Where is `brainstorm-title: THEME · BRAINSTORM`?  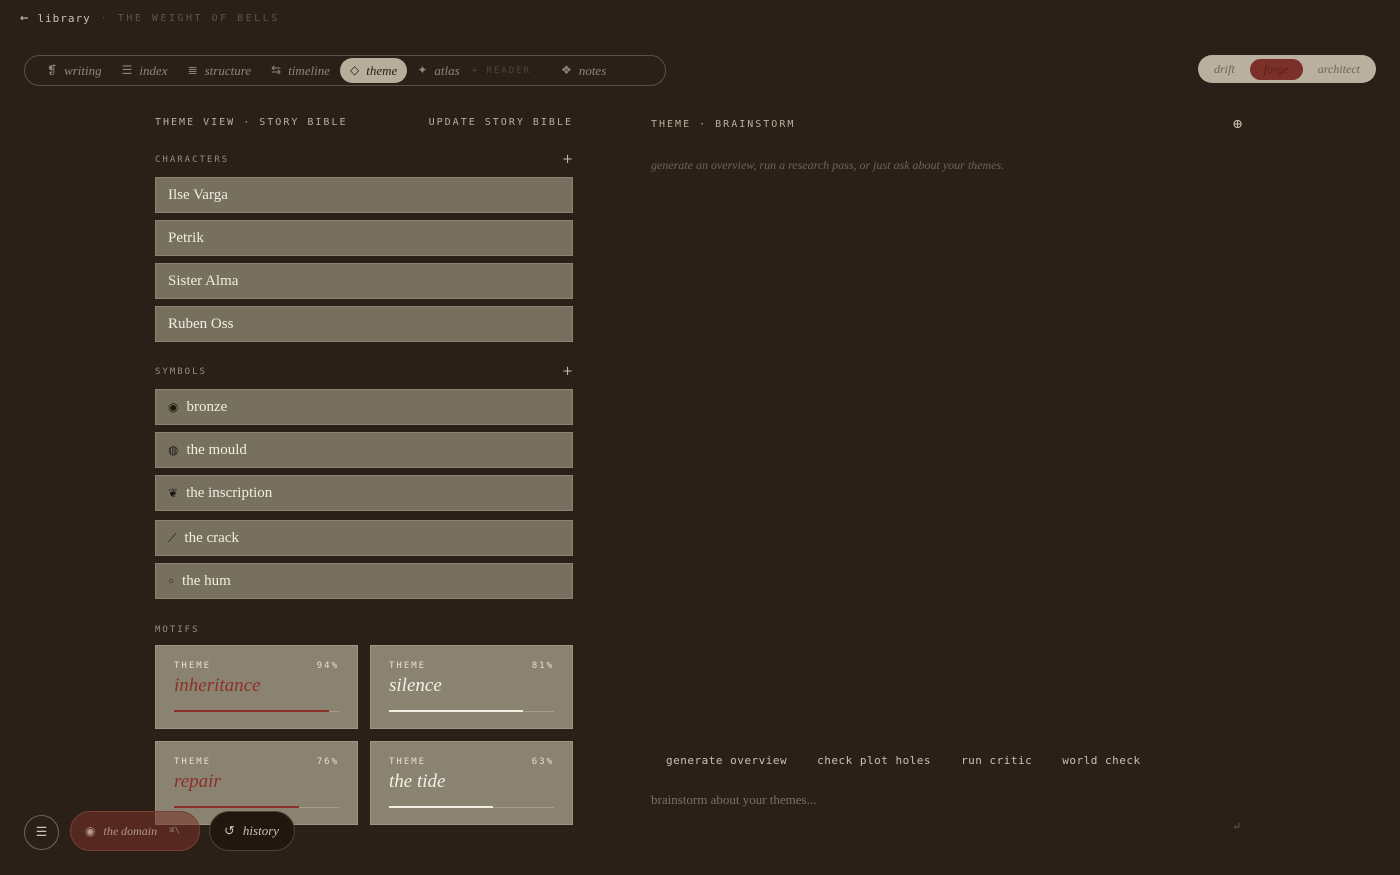
brainstorm-title: THEME · BRAINSTORM is located at coordinates (723, 124).